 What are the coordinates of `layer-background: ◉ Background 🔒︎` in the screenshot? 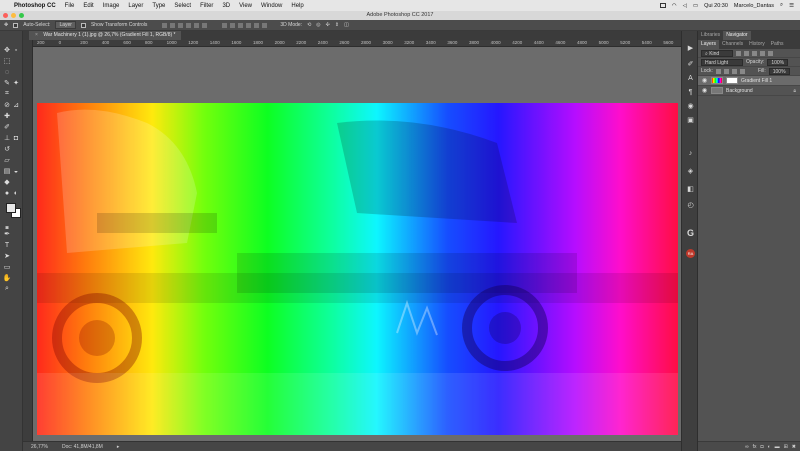 It's located at (749, 91).